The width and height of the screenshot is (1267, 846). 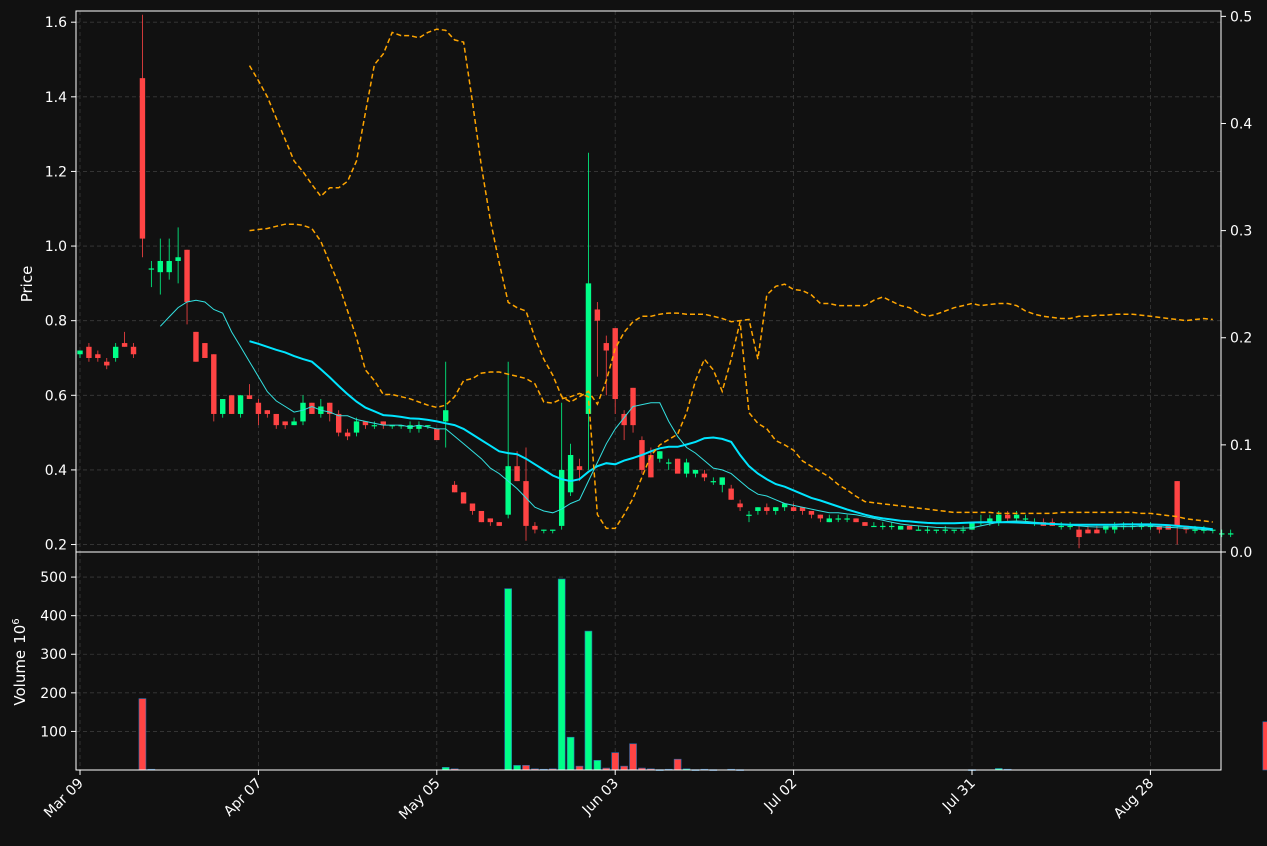 I want to click on price-y-tick-label: 0.4, so click(x=56, y=471).